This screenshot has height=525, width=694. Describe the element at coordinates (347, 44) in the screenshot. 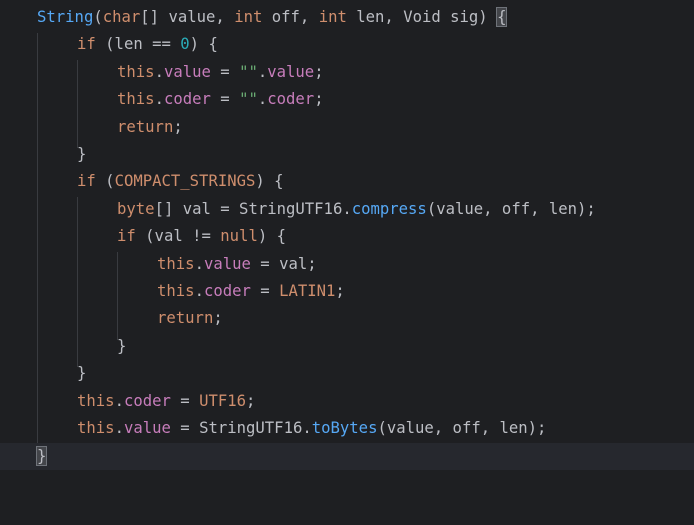

I see `code-line: if (len == 0) {` at that location.